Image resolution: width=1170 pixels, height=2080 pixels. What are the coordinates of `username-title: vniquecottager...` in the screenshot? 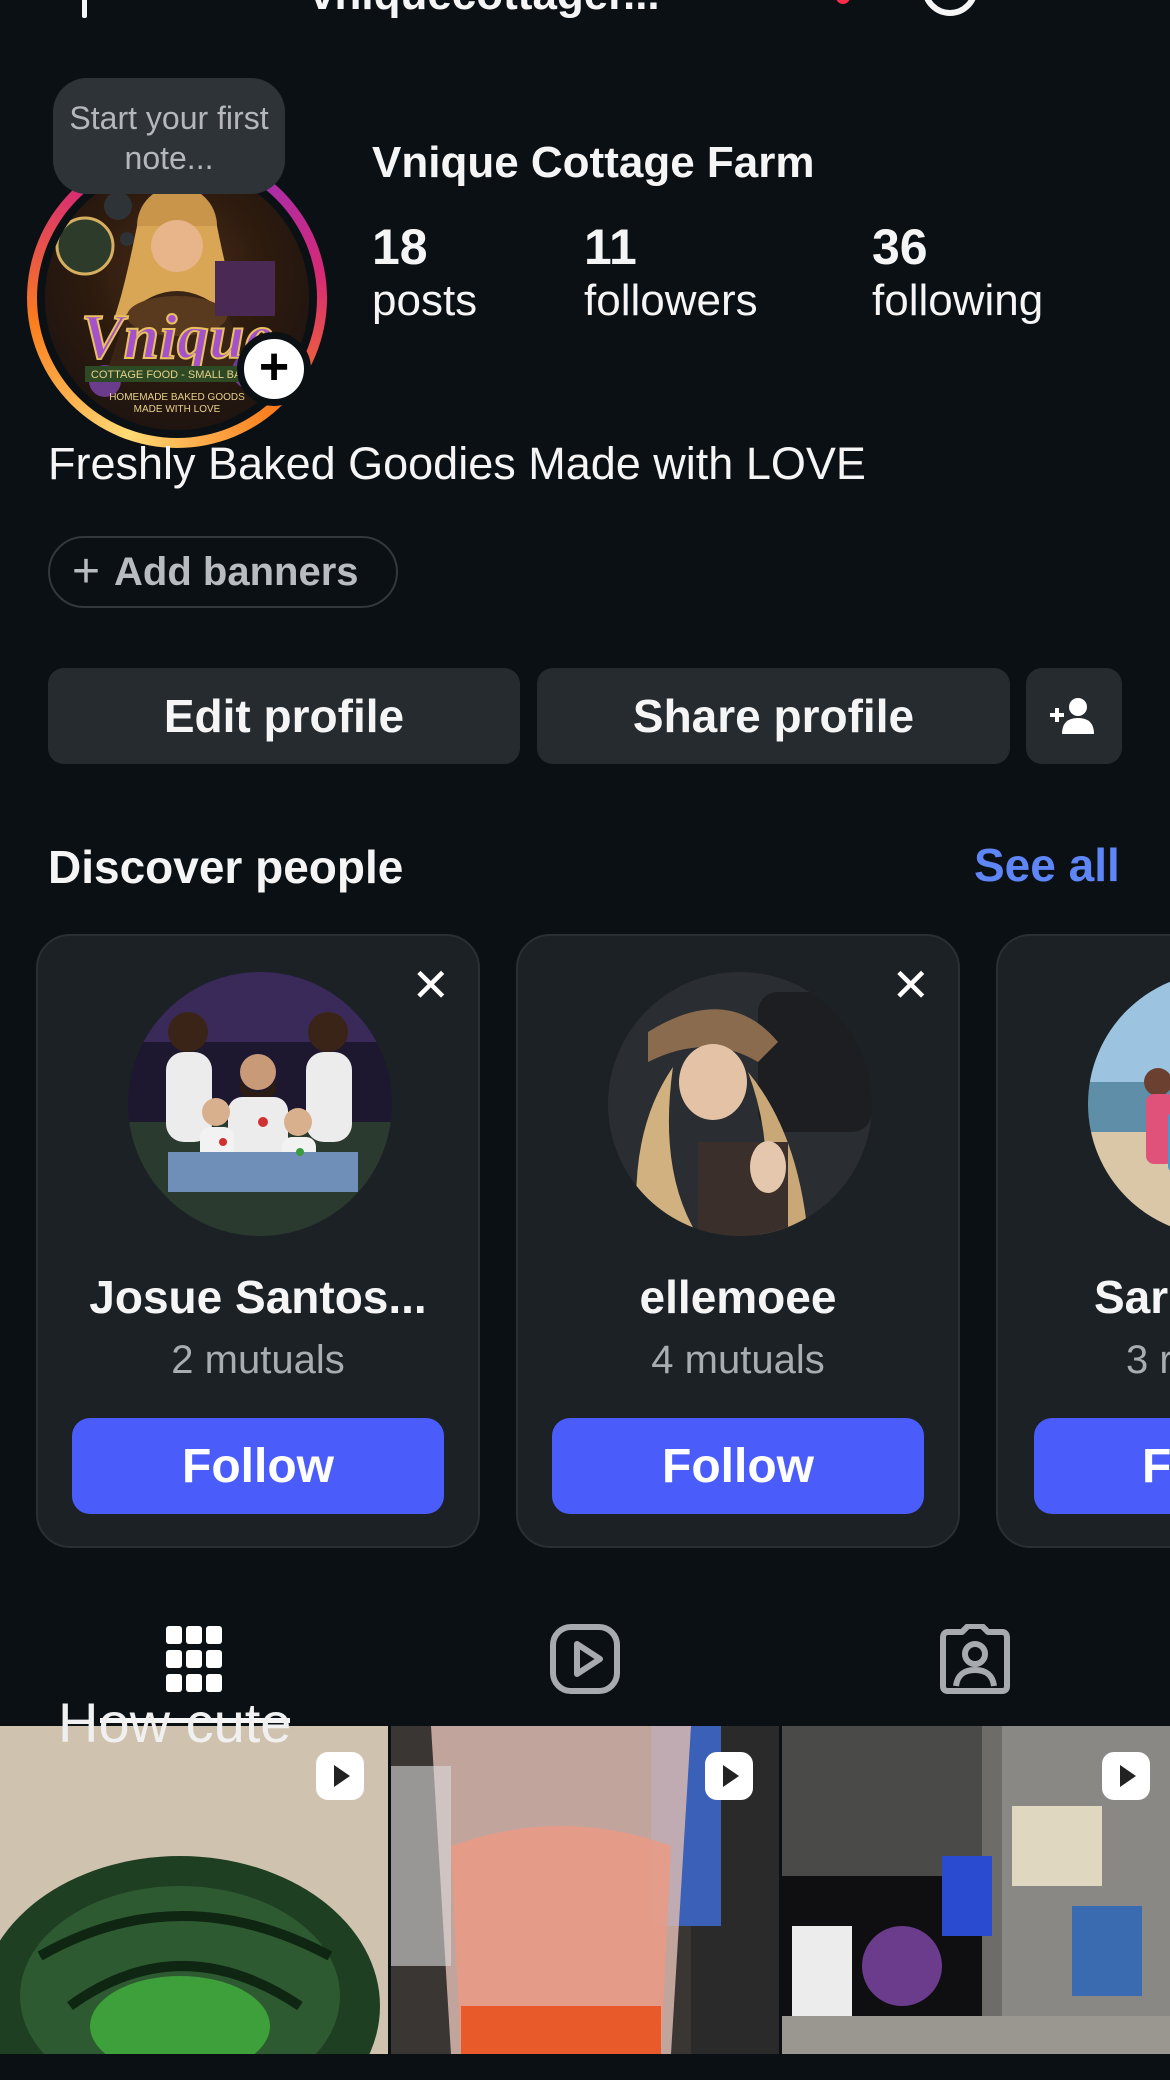 It's located at (485, 10).